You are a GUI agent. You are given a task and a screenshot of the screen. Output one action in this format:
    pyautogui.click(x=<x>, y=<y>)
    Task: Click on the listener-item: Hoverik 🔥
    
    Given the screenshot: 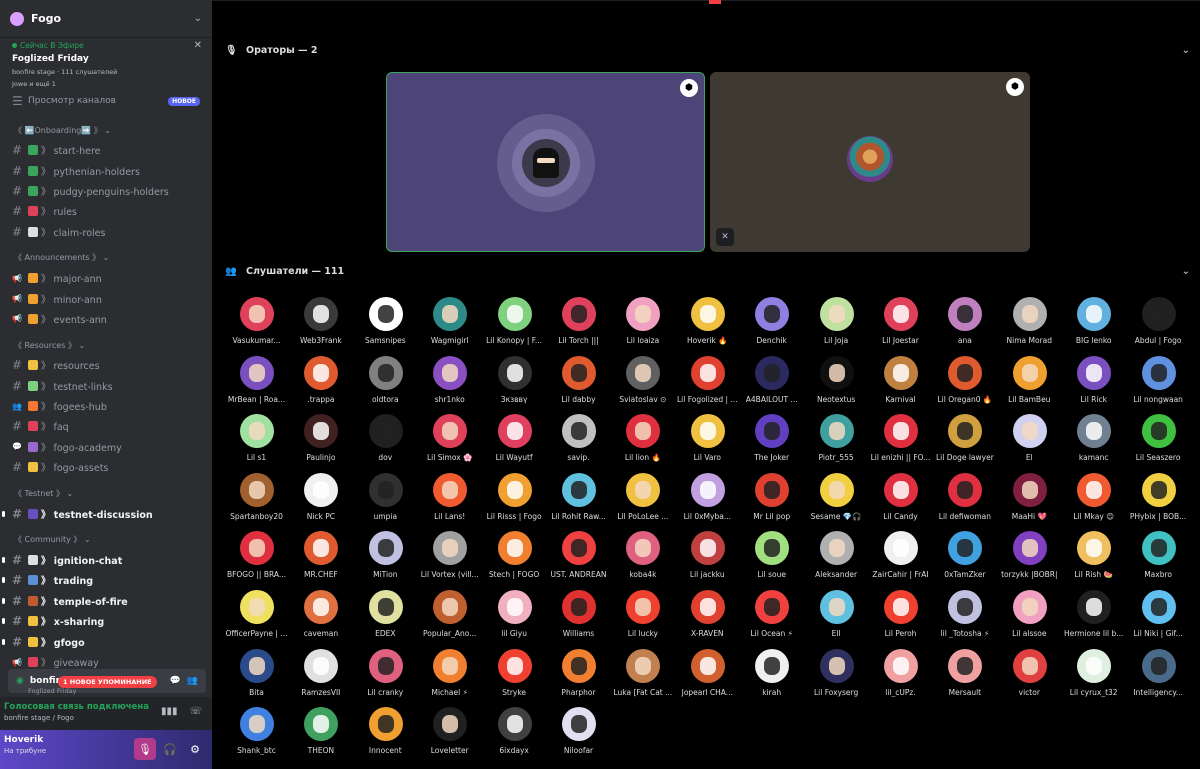 What is the action you would take?
    pyautogui.click(x=707, y=326)
    